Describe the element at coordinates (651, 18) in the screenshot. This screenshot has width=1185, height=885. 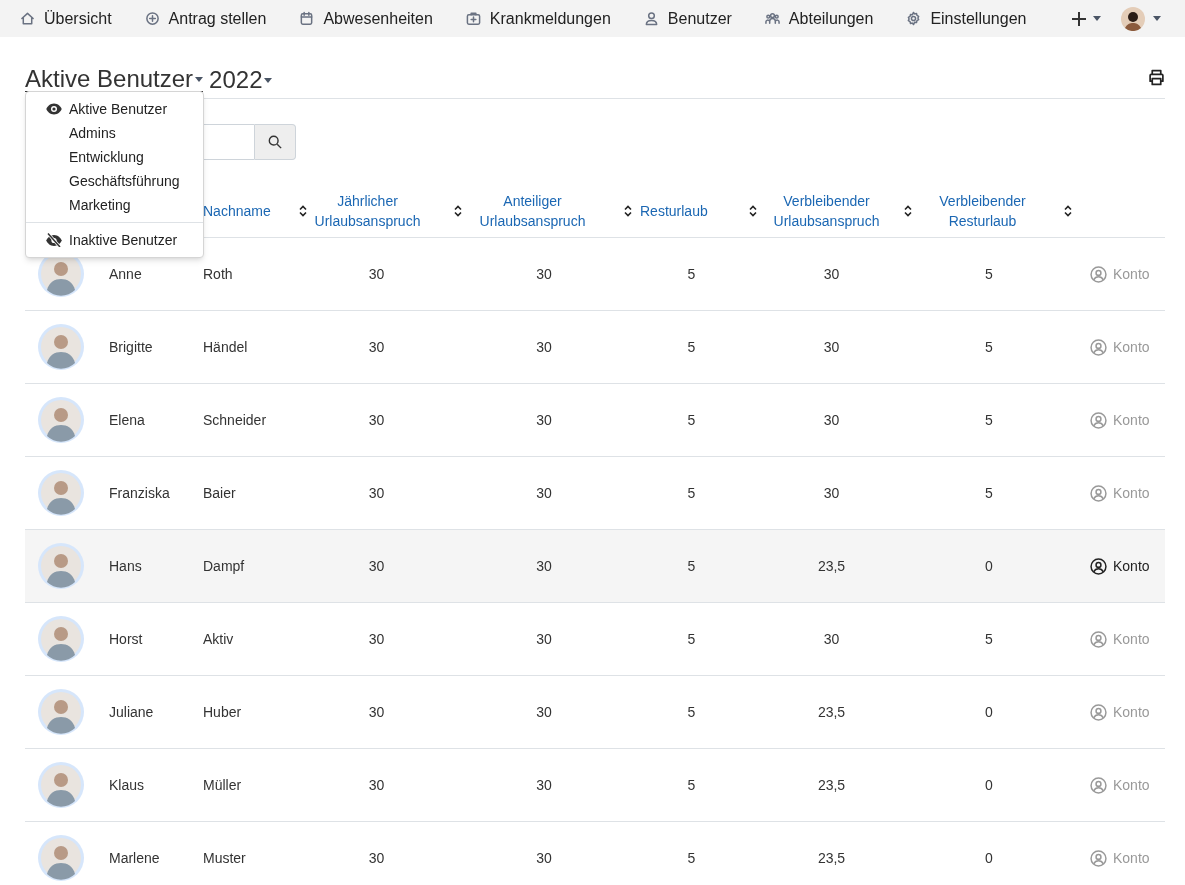
I see `user-icon` at that location.